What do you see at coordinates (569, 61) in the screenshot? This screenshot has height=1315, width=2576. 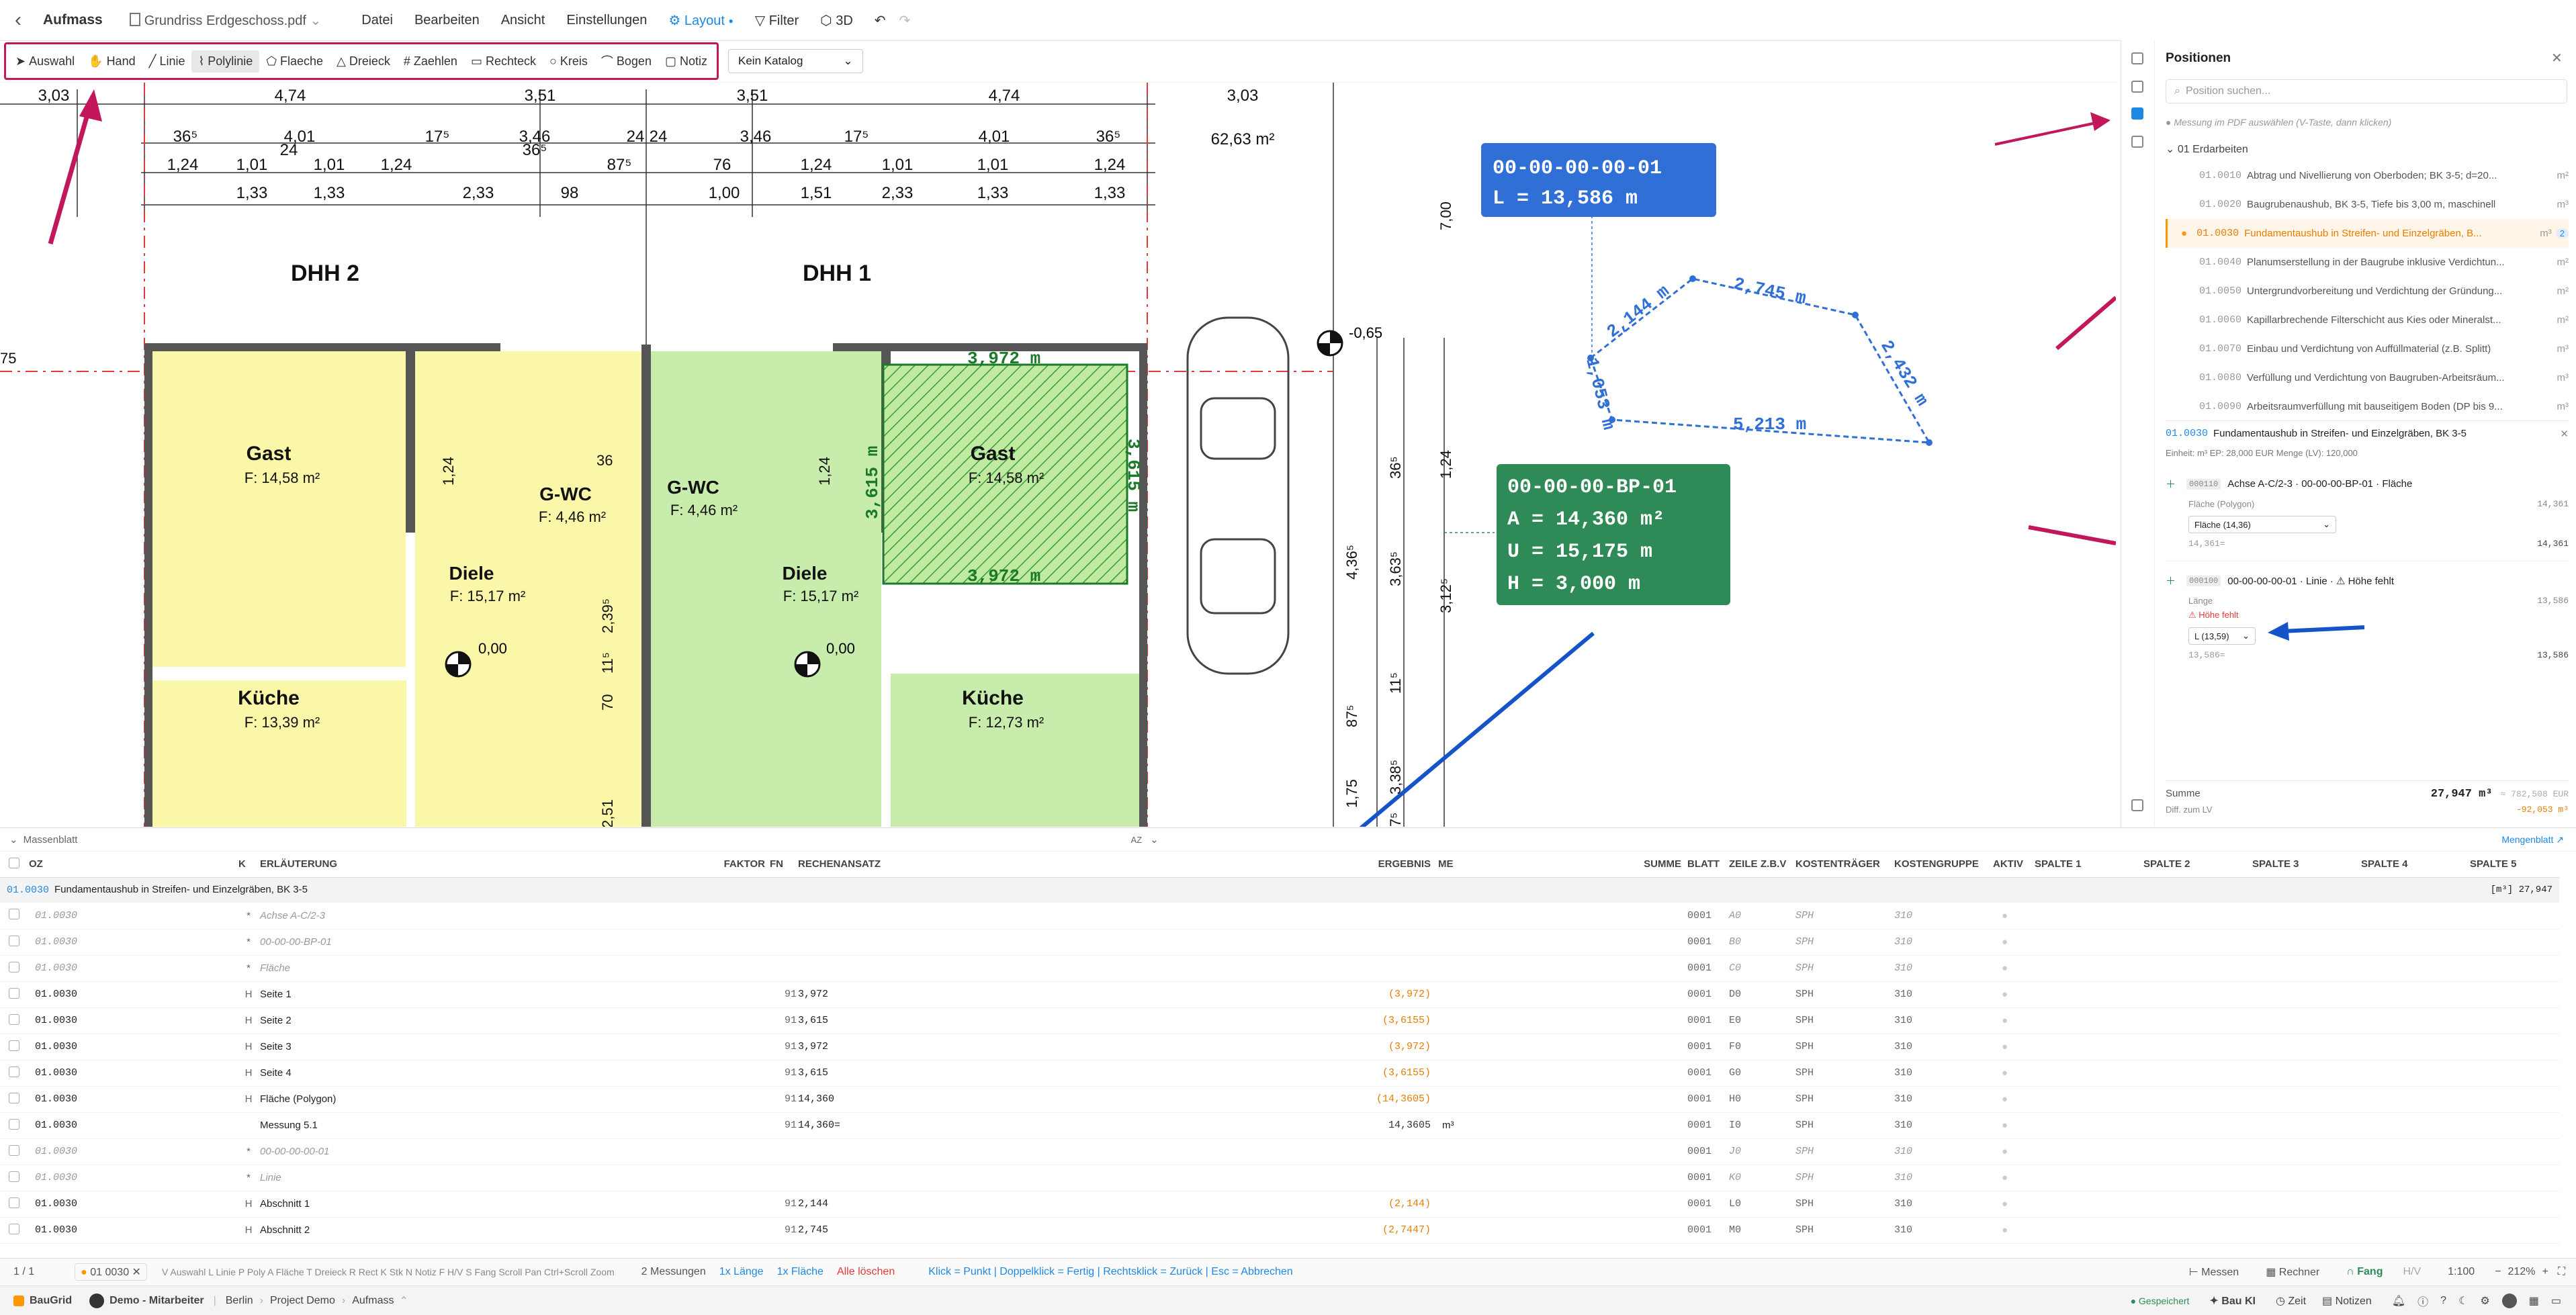 I see `tool-kreis: ○ Kreis` at bounding box center [569, 61].